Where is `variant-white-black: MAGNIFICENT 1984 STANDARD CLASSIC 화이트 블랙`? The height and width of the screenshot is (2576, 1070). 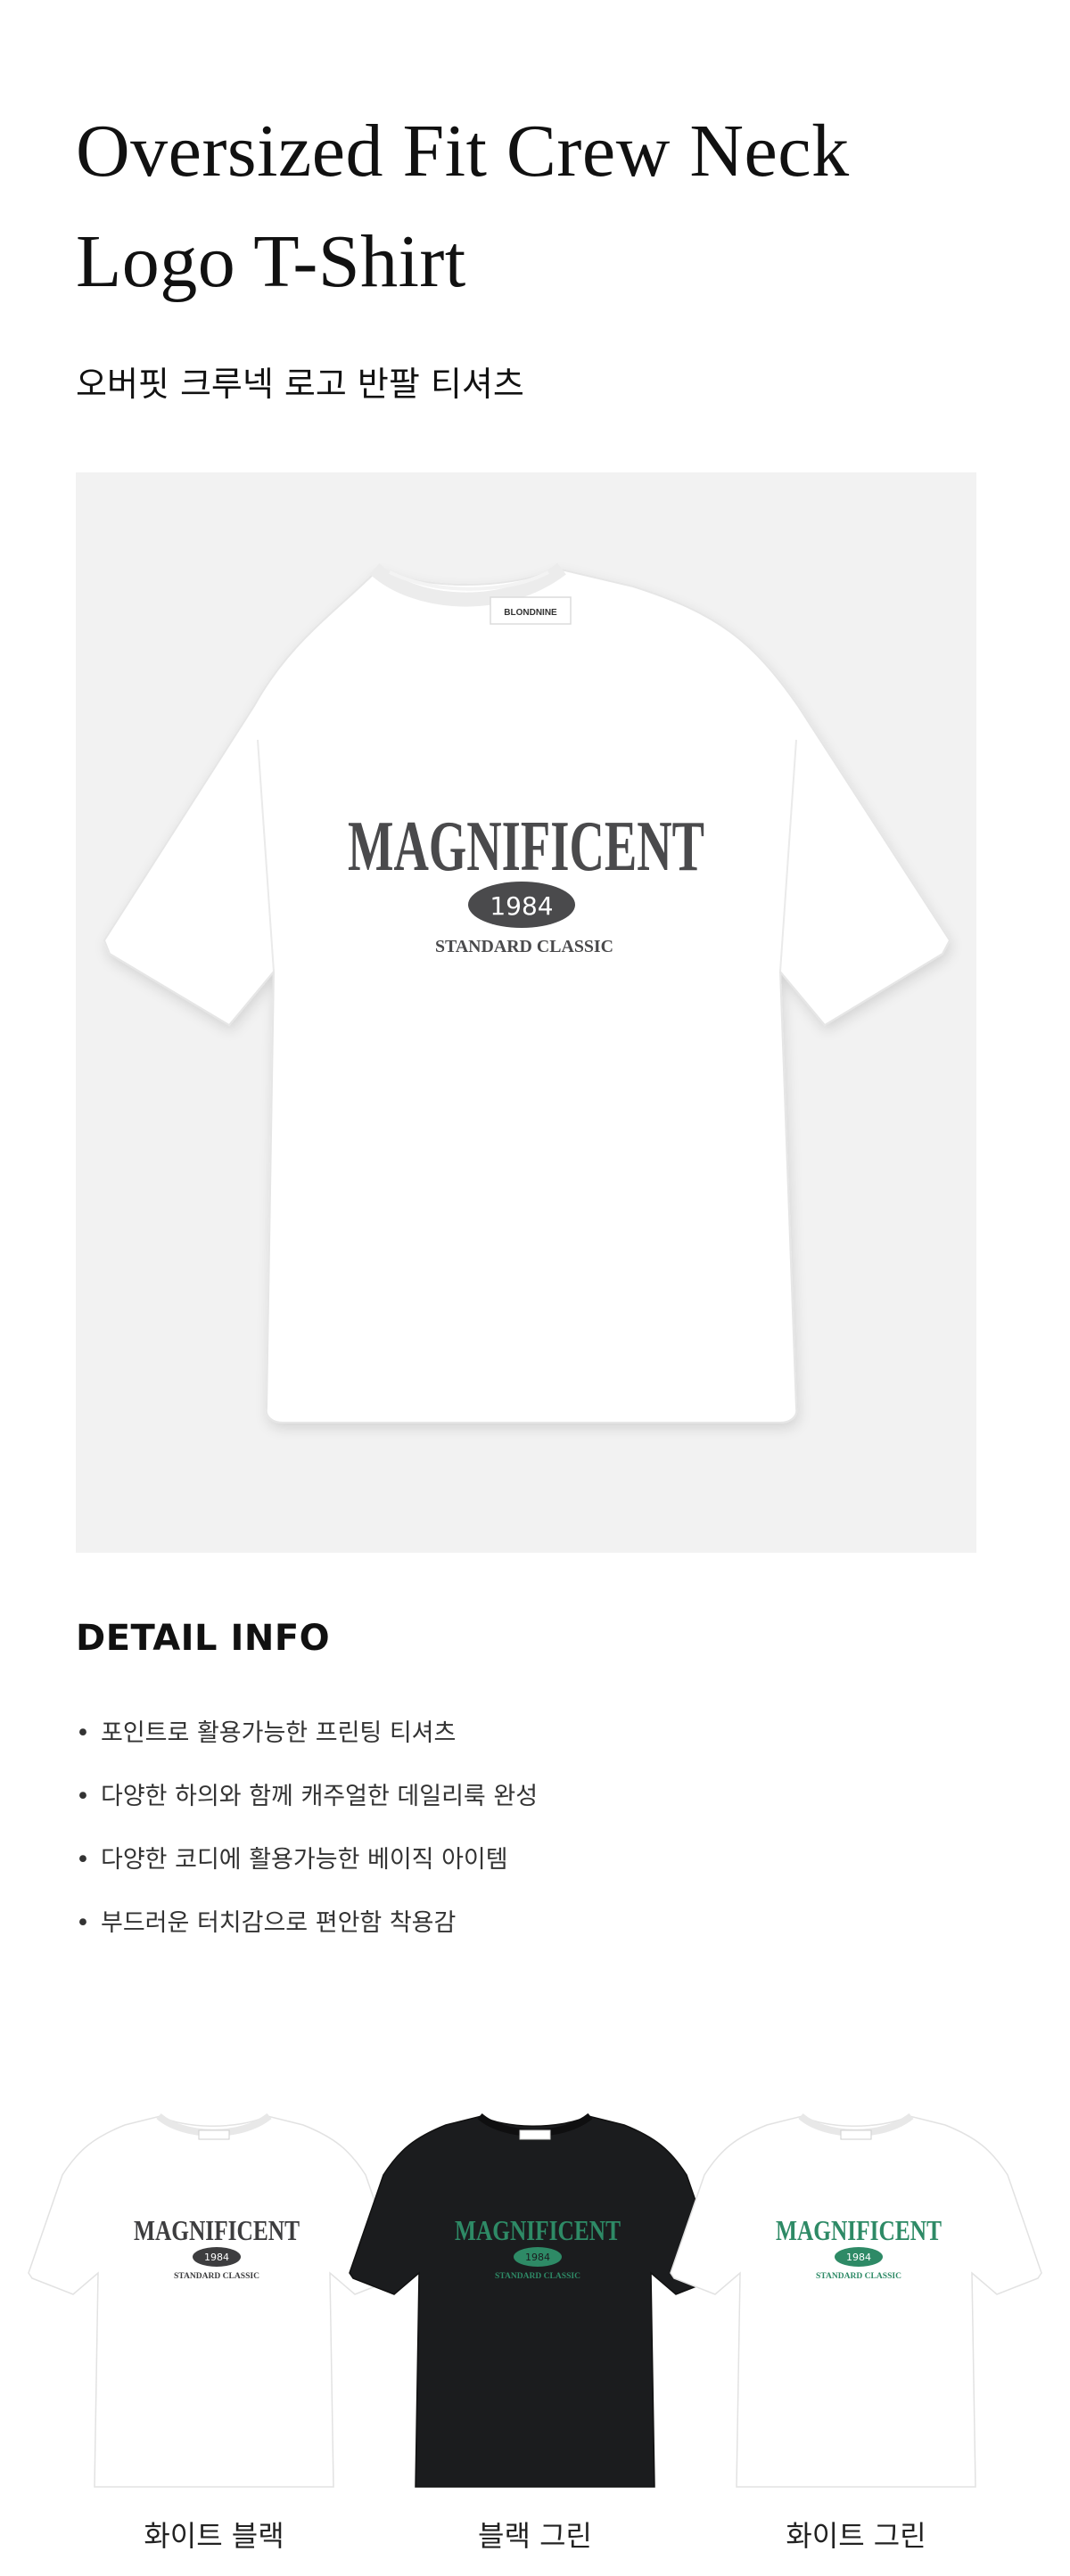 variant-white-black: MAGNIFICENT 1984 STANDARD CLASSIC 화이트 블랙 is located at coordinates (214, 2340).